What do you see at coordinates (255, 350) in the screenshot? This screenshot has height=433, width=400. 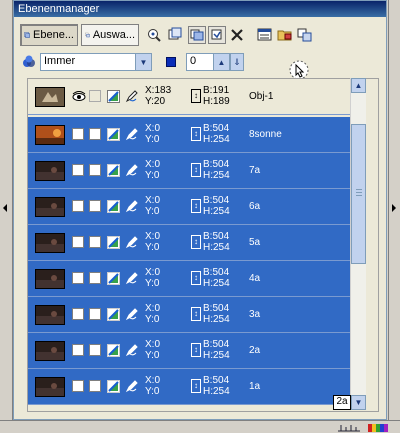 I see `layer-name: 2a` at bounding box center [255, 350].